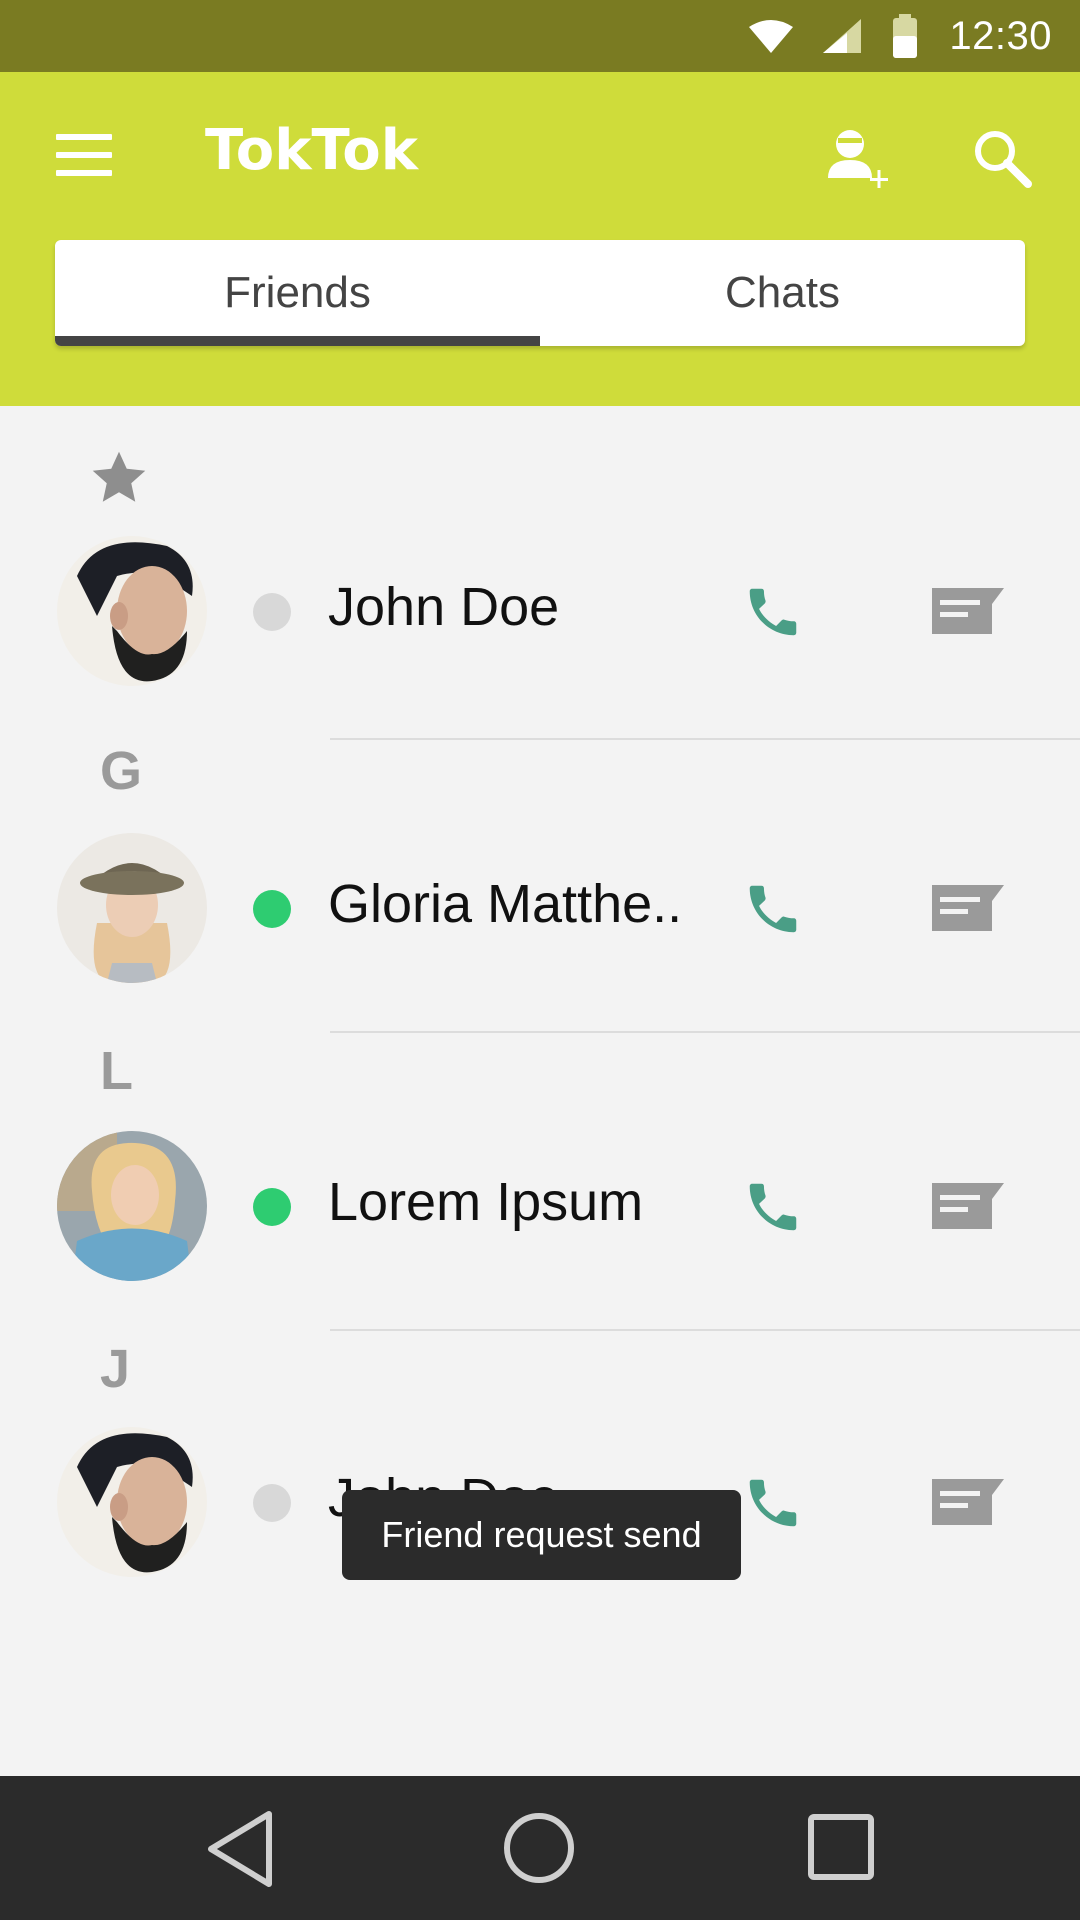  I want to click on friend-row: Gloria Matthe.., so click(540, 908).